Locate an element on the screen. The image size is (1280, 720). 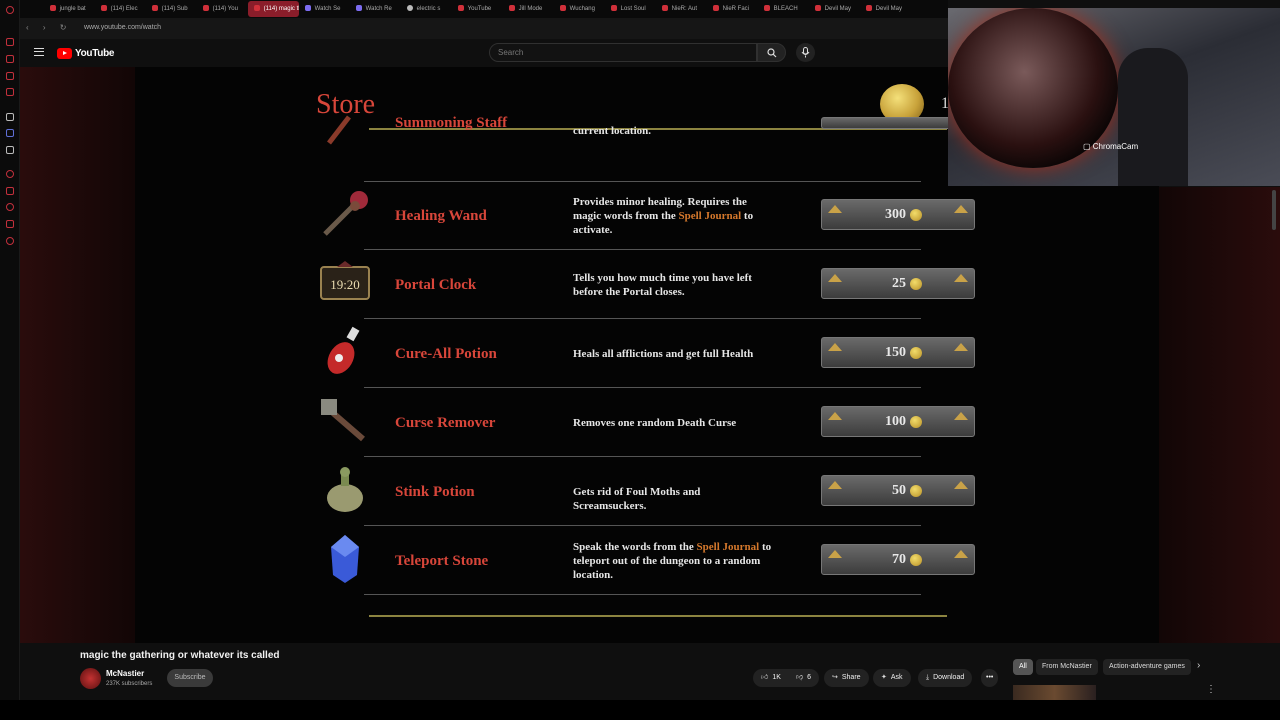
download-button: ⤓ Download is located at coordinates (945, 678).